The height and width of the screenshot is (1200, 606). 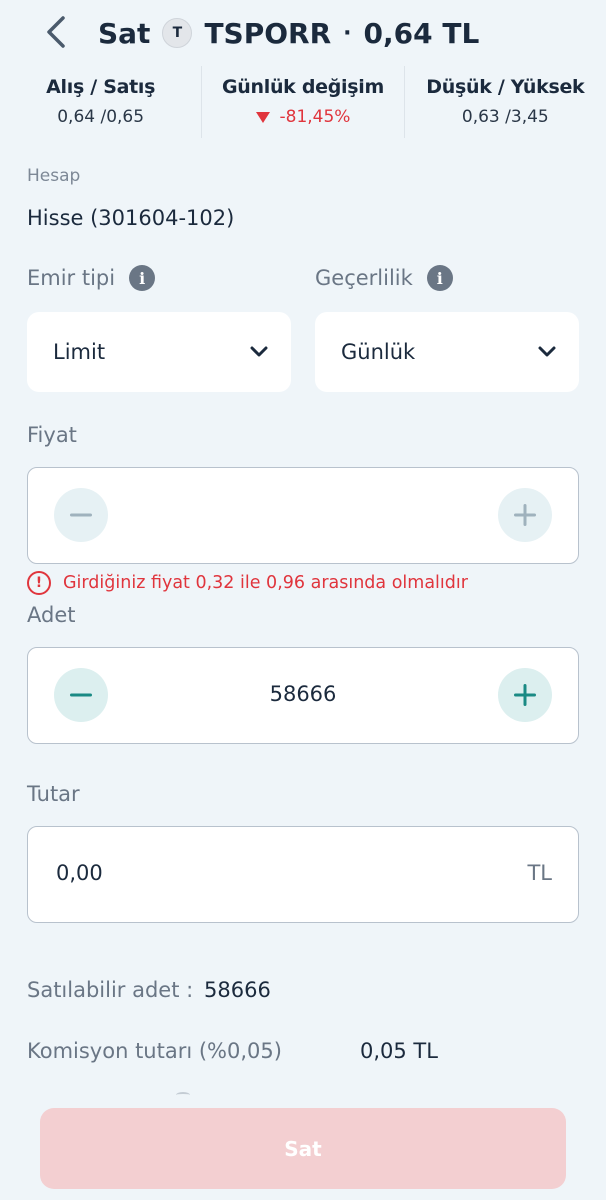 What do you see at coordinates (159, 352) in the screenshot?
I see `order-type-select: Limit` at bounding box center [159, 352].